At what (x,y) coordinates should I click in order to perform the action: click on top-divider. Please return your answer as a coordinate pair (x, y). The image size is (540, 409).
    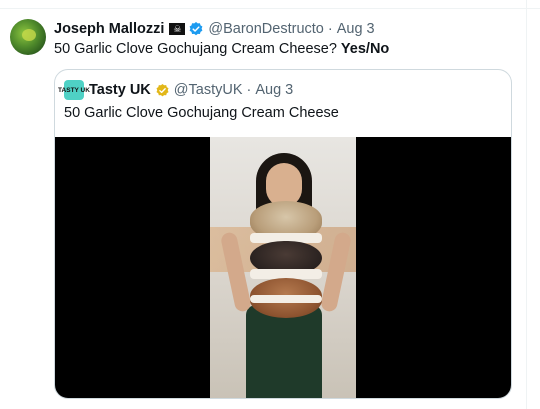
    Looking at the image, I should click on (270, 8).